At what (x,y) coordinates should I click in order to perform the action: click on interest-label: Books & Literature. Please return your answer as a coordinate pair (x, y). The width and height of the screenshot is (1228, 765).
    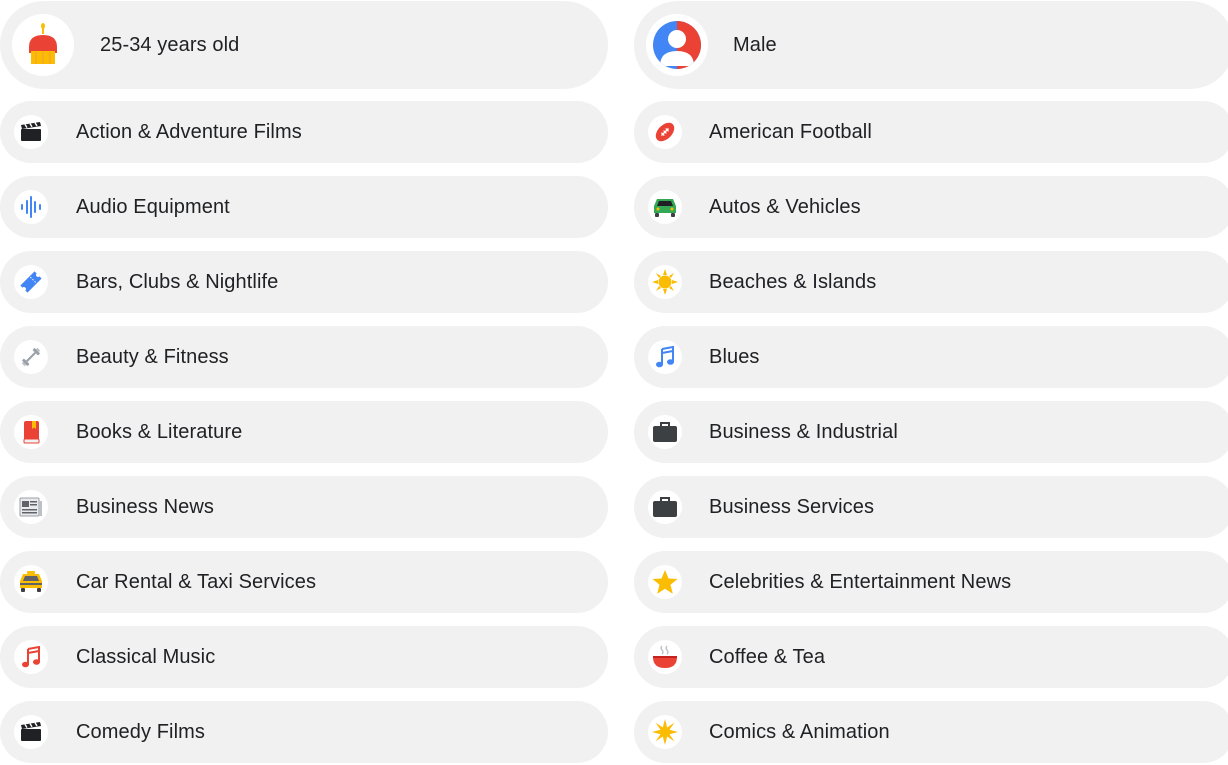
    Looking at the image, I should click on (159, 431).